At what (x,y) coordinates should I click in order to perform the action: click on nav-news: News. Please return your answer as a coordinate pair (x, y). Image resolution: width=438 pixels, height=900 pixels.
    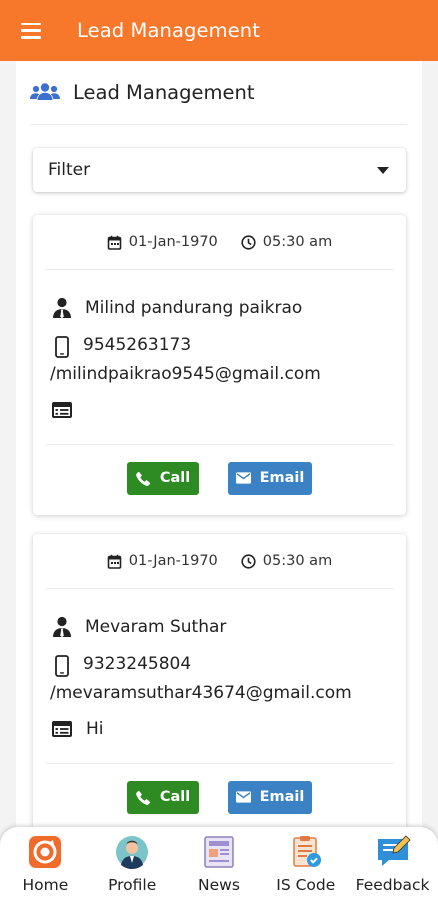
    Looking at the image, I should click on (219, 863).